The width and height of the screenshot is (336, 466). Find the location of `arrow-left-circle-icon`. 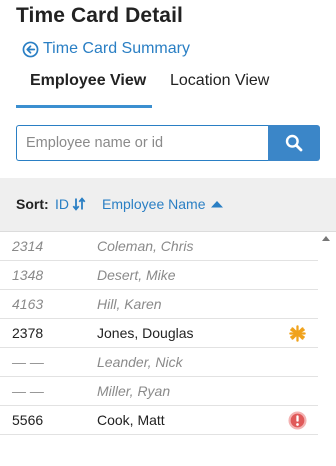

arrow-left-circle-icon is located at coordinates (30, 49).